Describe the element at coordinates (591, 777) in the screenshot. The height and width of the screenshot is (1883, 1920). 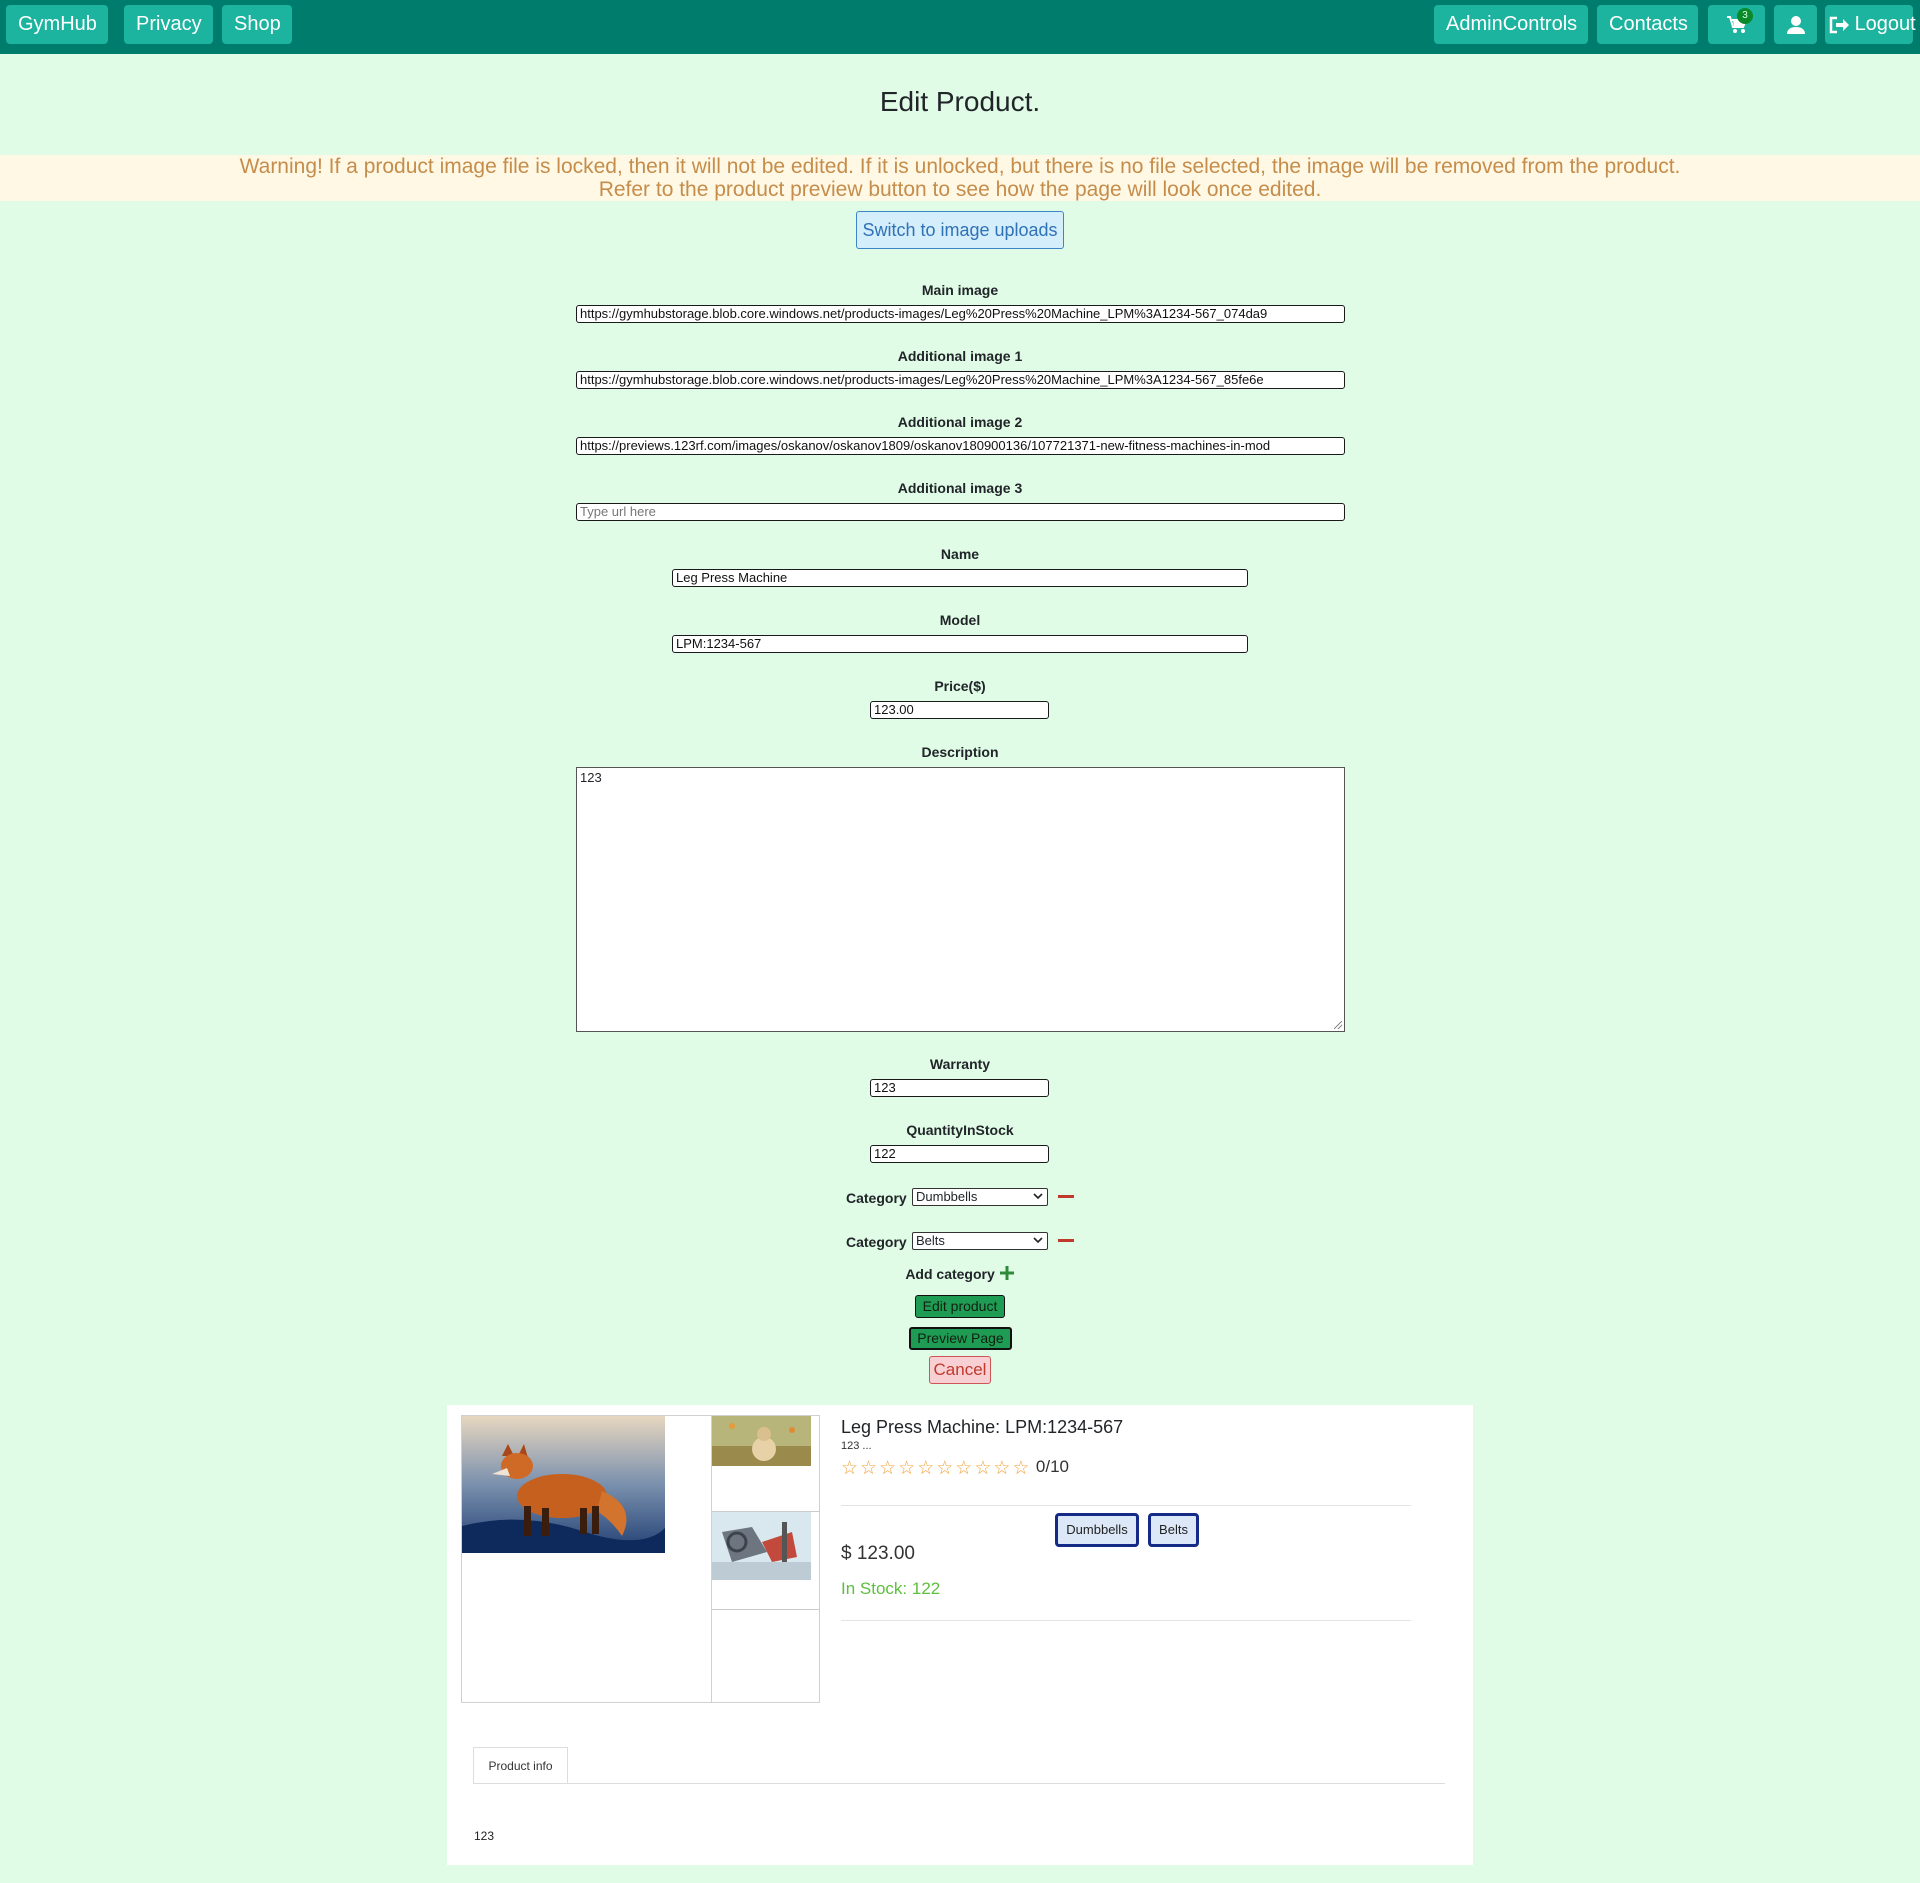
I see `description-text: 123` at that location.